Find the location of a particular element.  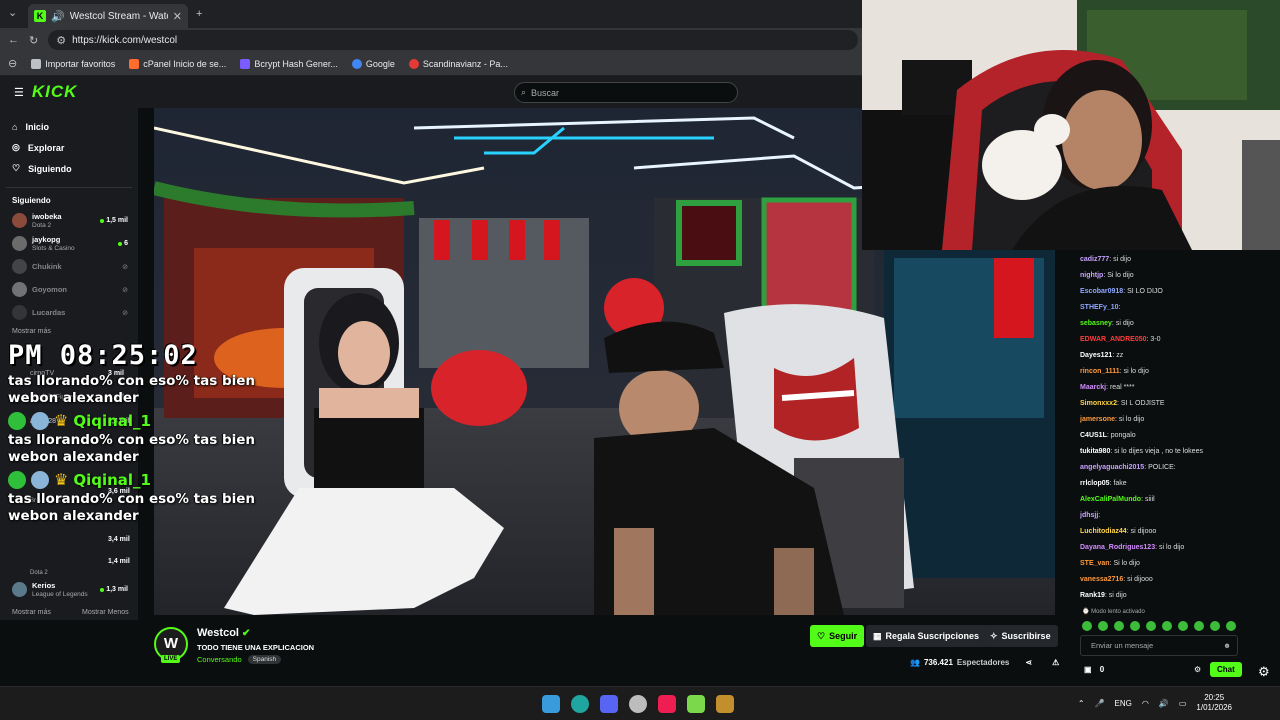

new-tab-icon: + is located at coordinates (199, 14).